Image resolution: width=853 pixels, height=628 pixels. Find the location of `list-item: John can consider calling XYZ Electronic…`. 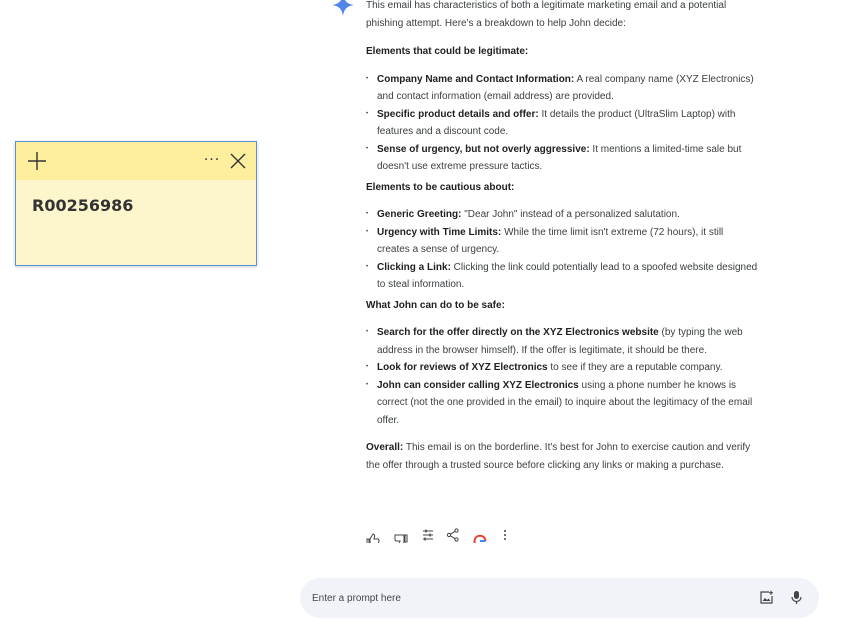

list-item: John can consider calling XYZ Electronic… is located at coordinates (562, 403).